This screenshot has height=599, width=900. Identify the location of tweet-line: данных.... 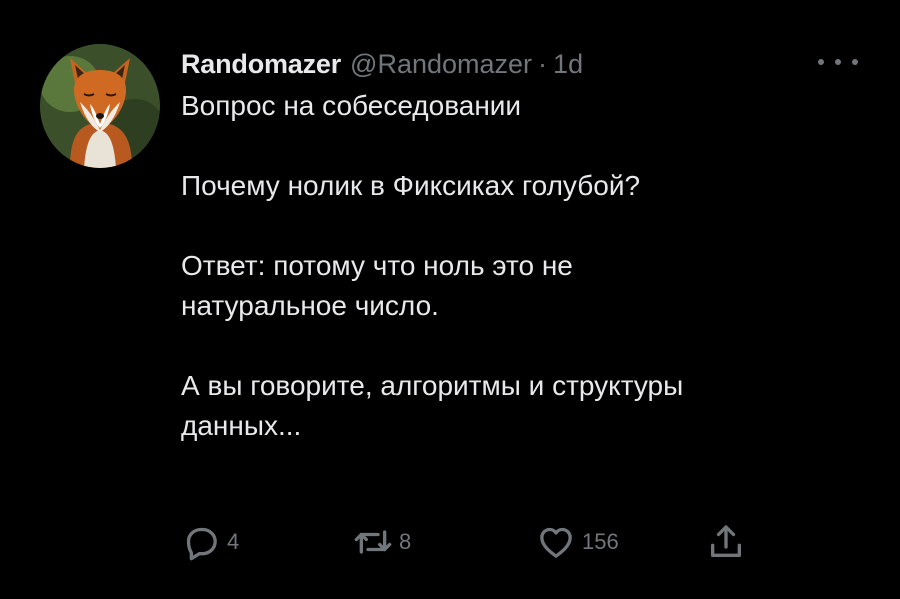
(241, 425).